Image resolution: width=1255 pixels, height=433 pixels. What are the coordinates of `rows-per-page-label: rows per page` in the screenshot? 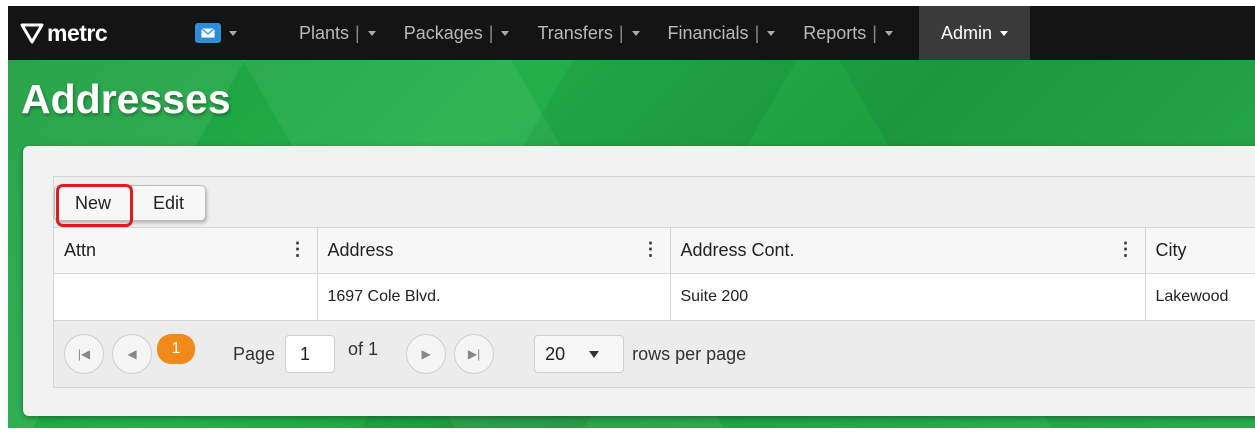 It's located at (689, 353).